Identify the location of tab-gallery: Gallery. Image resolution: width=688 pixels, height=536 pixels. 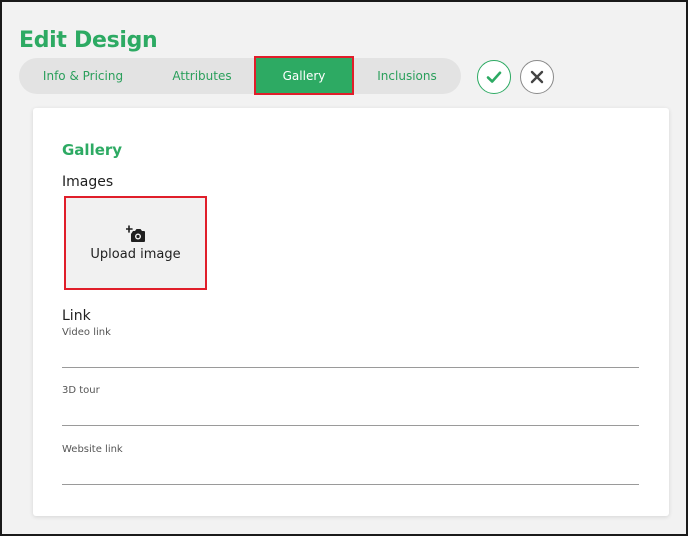
(304, 76).